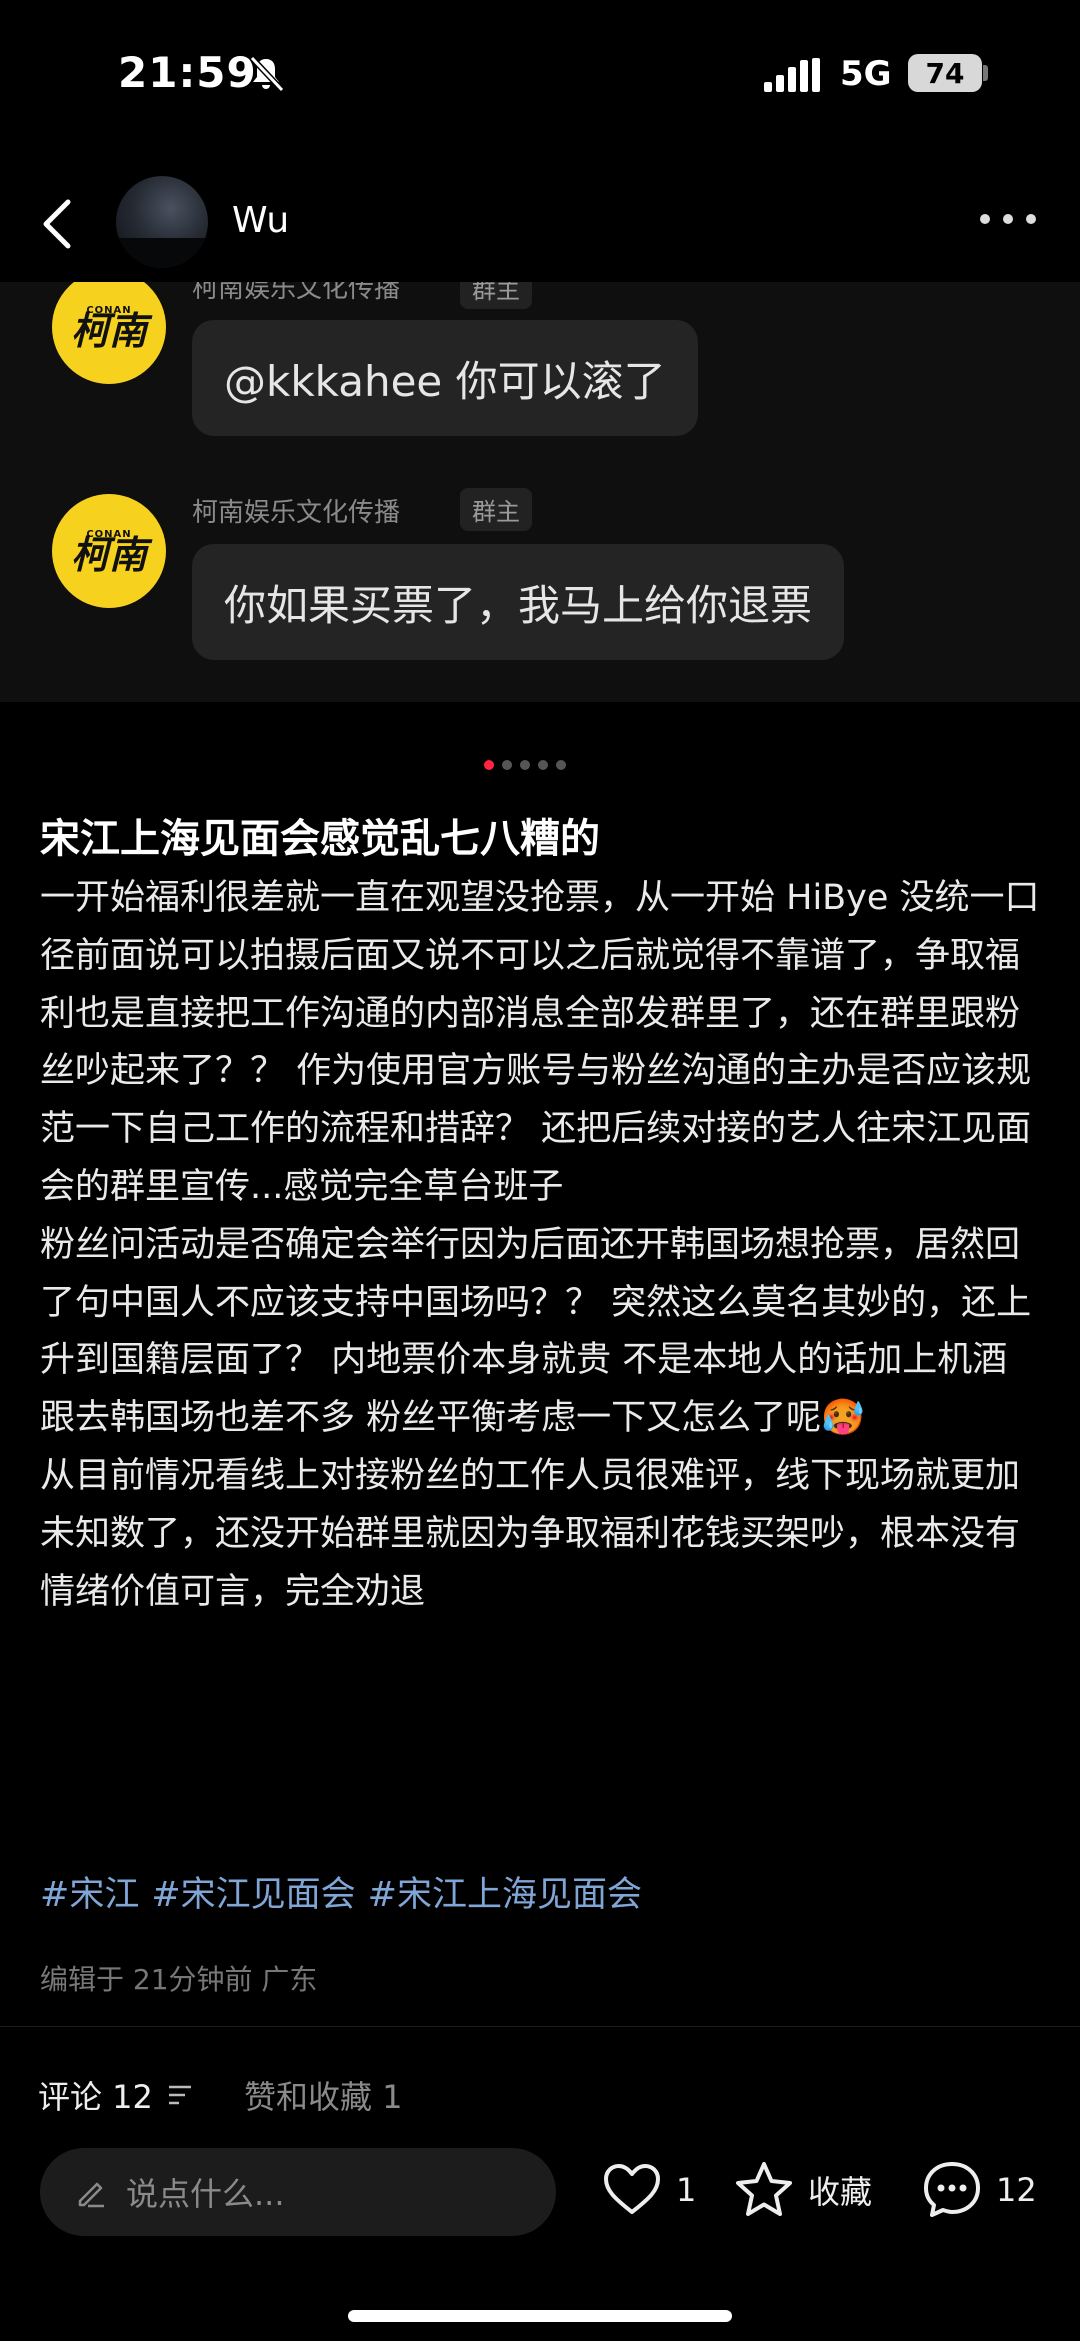 The height and width of the screenshot is (2341, 1080). What do you see at coordinates (89, 1891) in the screenshot?
I see `hashtag-link: #宋江` at bounding box center [89, 1891].